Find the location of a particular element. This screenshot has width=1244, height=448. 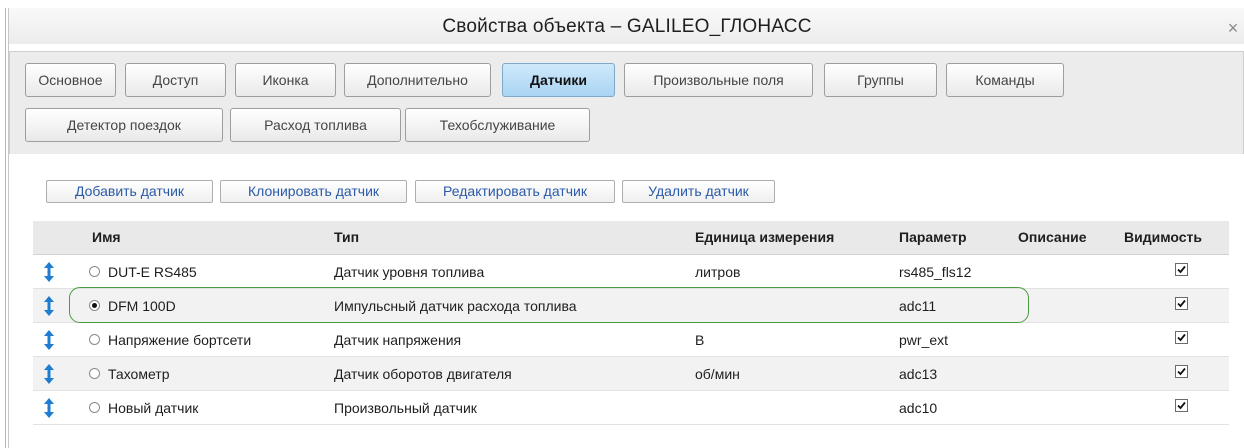

column-header-visibility: Видимость is located at coordinates (1163, 237).